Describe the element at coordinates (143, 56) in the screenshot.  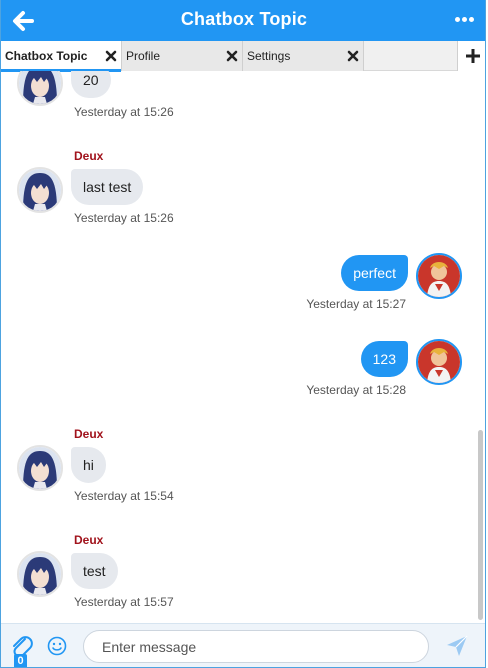
I see `tab-label: Profile` at that location.